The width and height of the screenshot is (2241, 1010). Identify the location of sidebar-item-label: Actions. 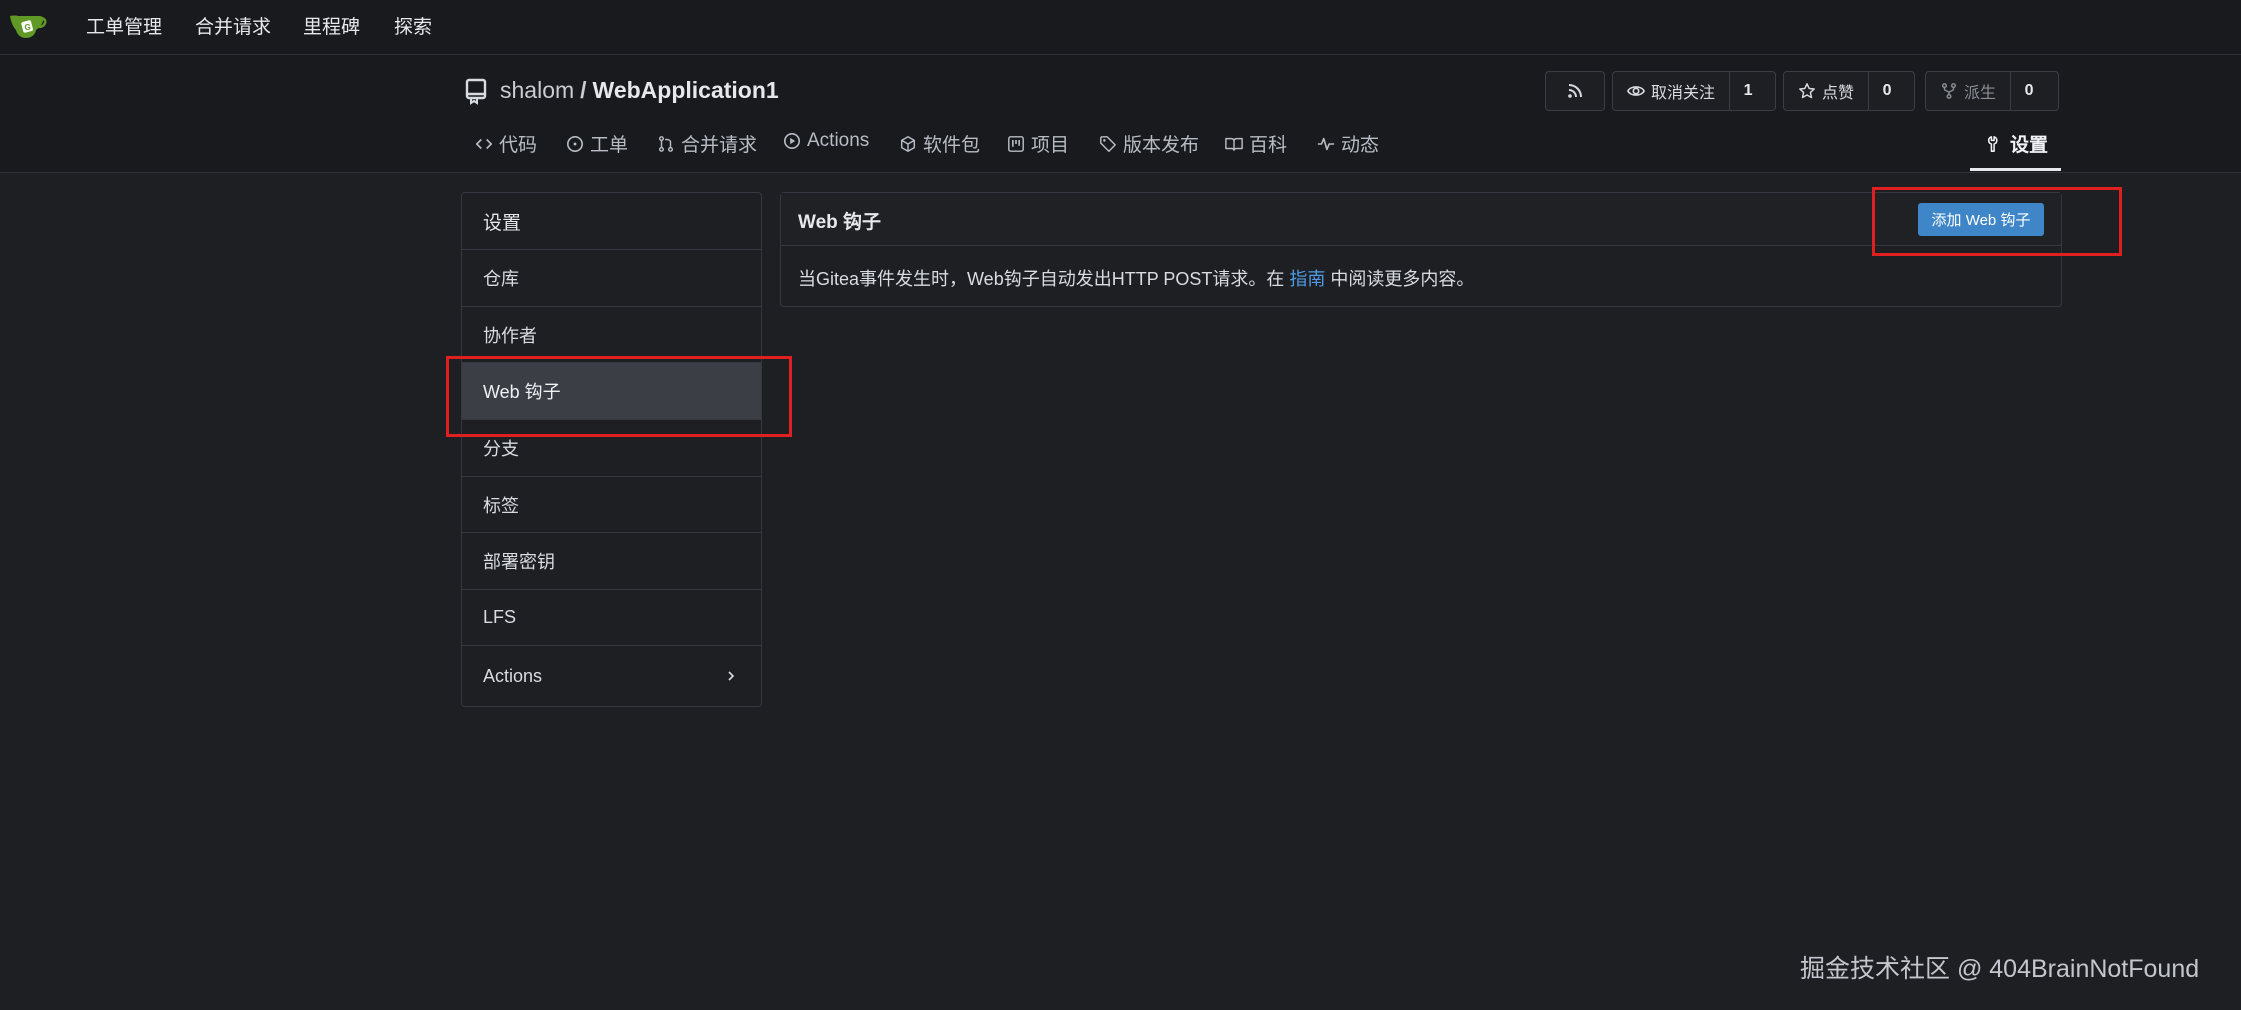
(513, 675).